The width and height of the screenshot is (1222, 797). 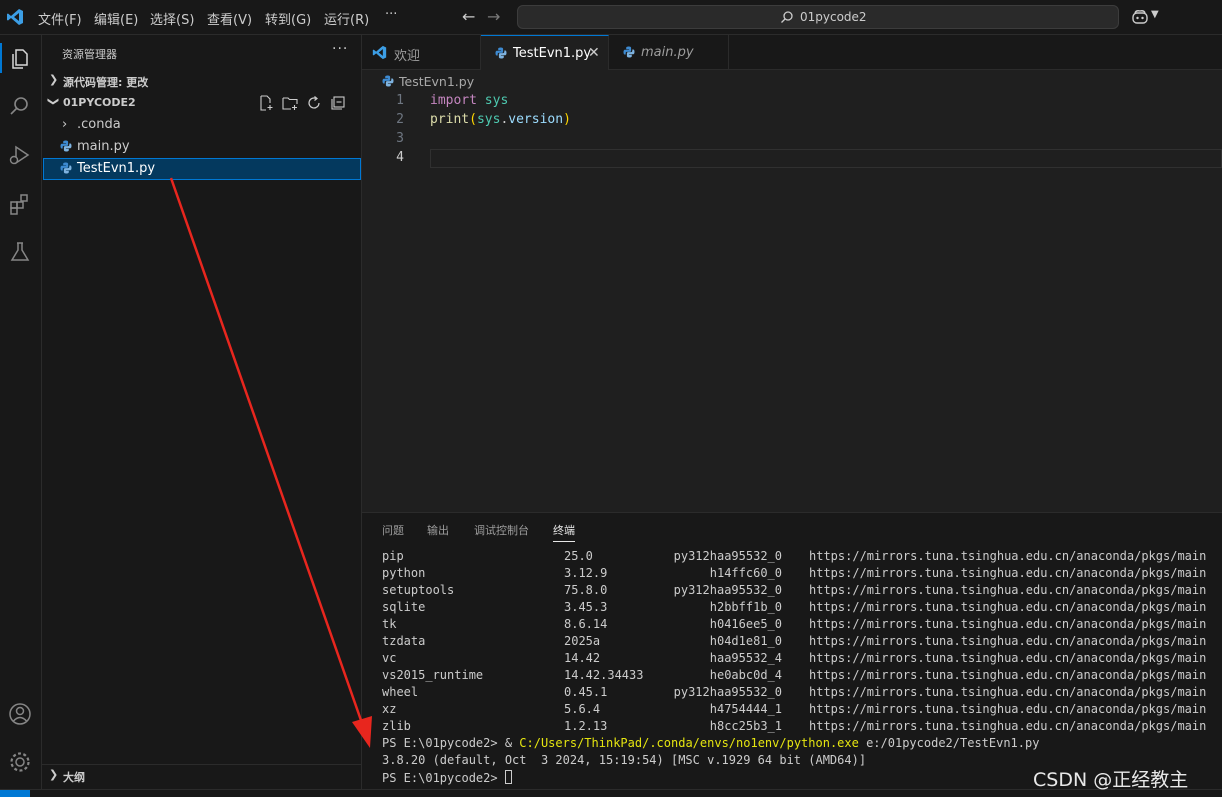 What do you see at coordinates (172, 18) in the screenshot?
I see `menu-selection: 选择(S)` at bounding box center [172, 18].